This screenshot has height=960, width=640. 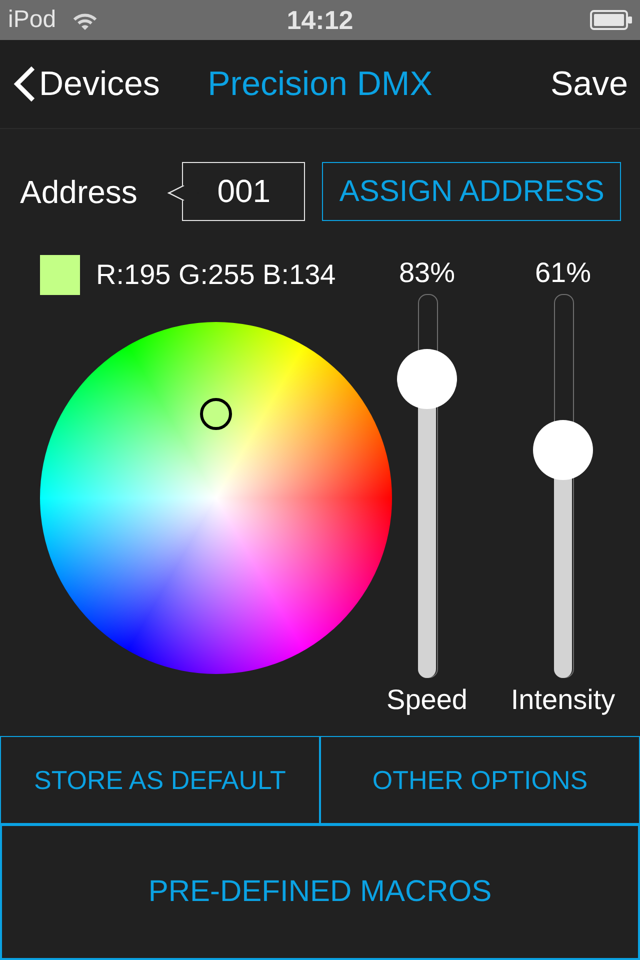 What do you see at coordinates (86, 84) in the screenshot?
I see `back-button: Devices` at bounding box center [86, 84].